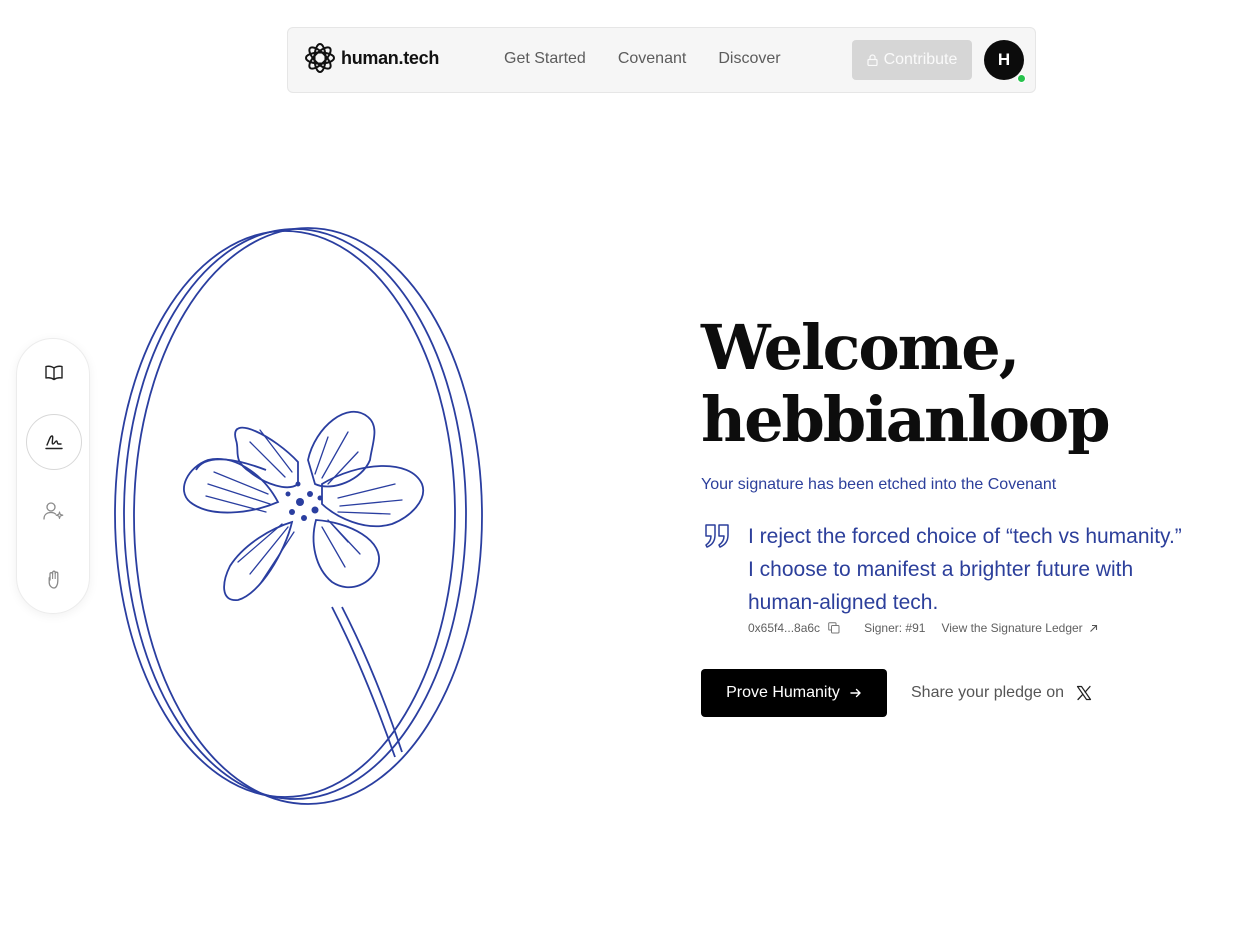  I want to click on contribute-button: Contribute, so click(912, 60).